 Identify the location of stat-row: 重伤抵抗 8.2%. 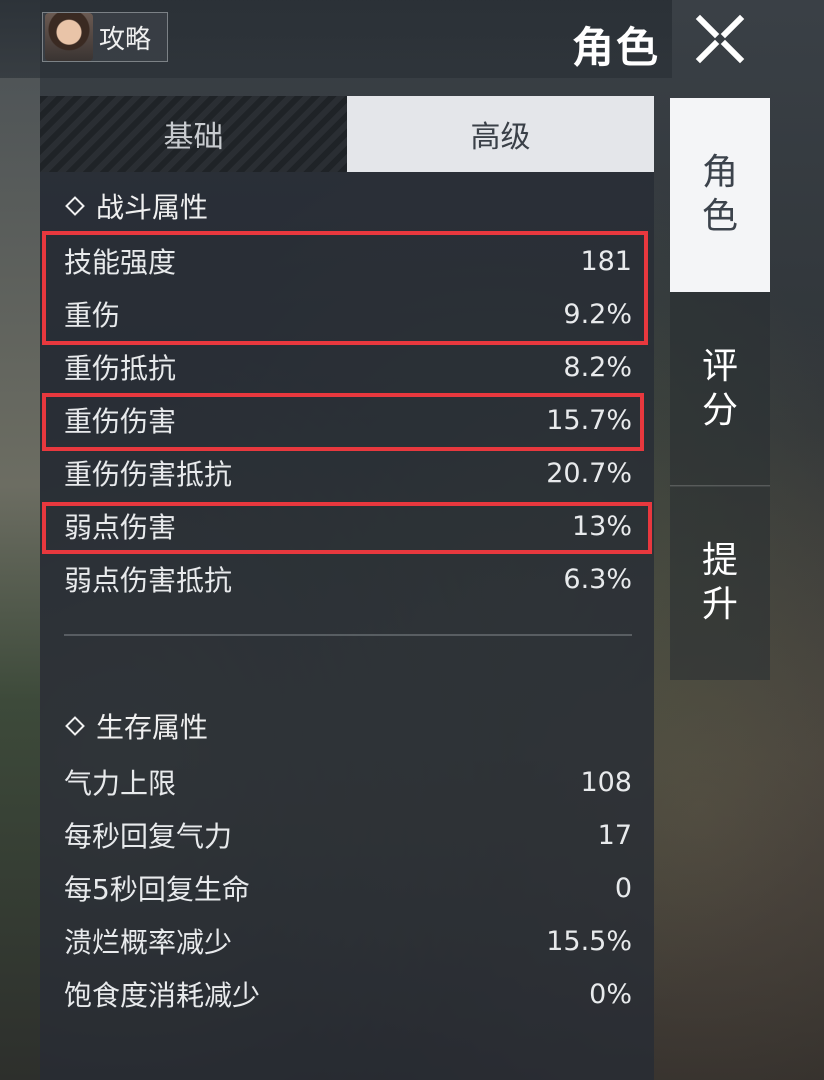
(348, 367).